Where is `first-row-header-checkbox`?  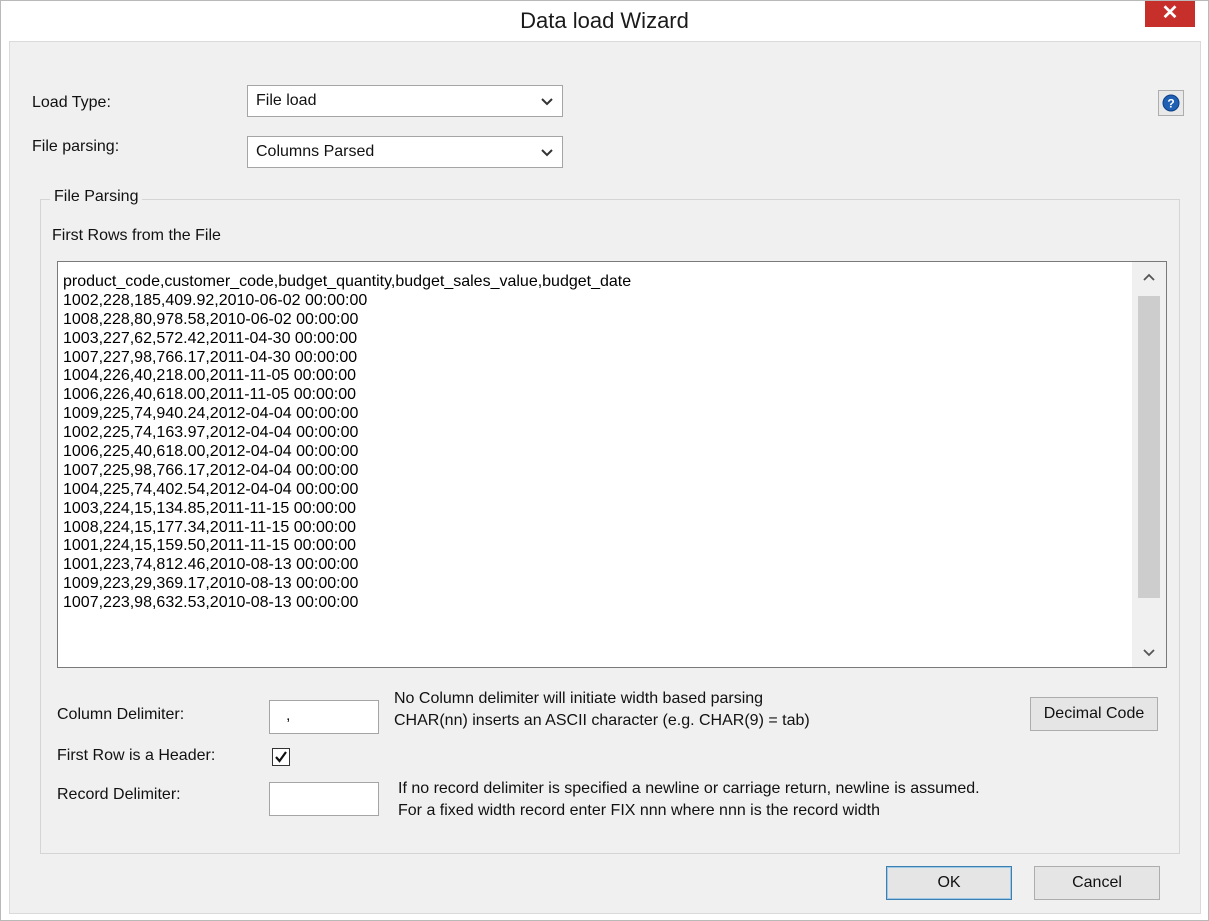 first-row-header-checkbox is located at coordinates (281, 757).